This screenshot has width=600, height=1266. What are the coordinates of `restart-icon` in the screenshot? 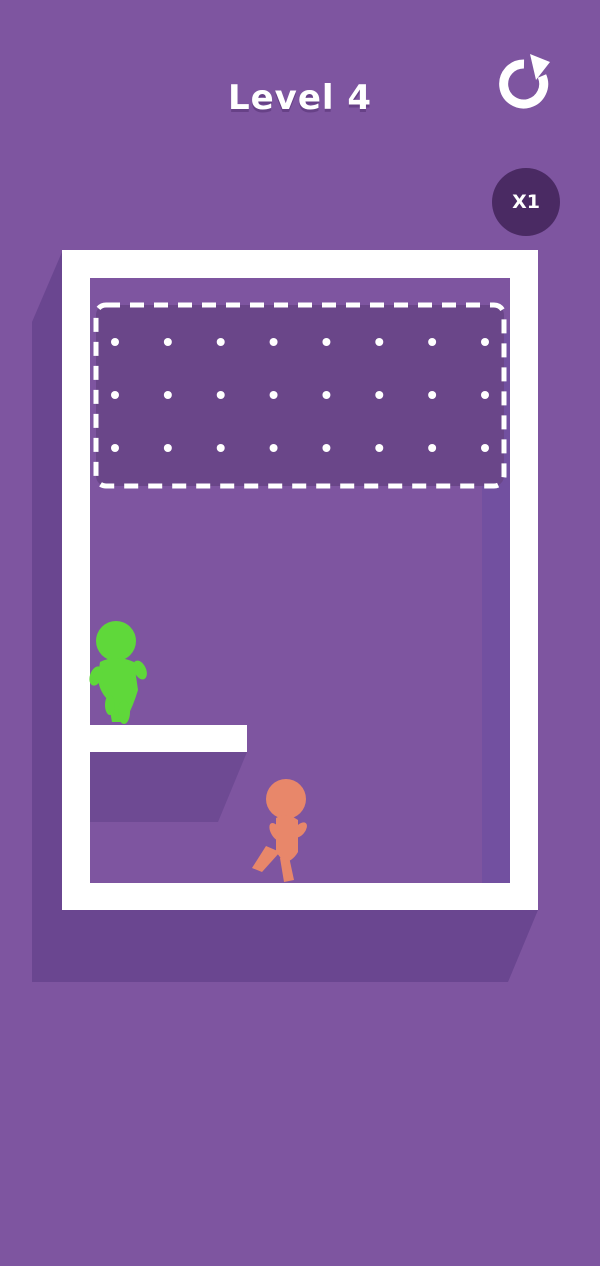 It's located at (524, 81).